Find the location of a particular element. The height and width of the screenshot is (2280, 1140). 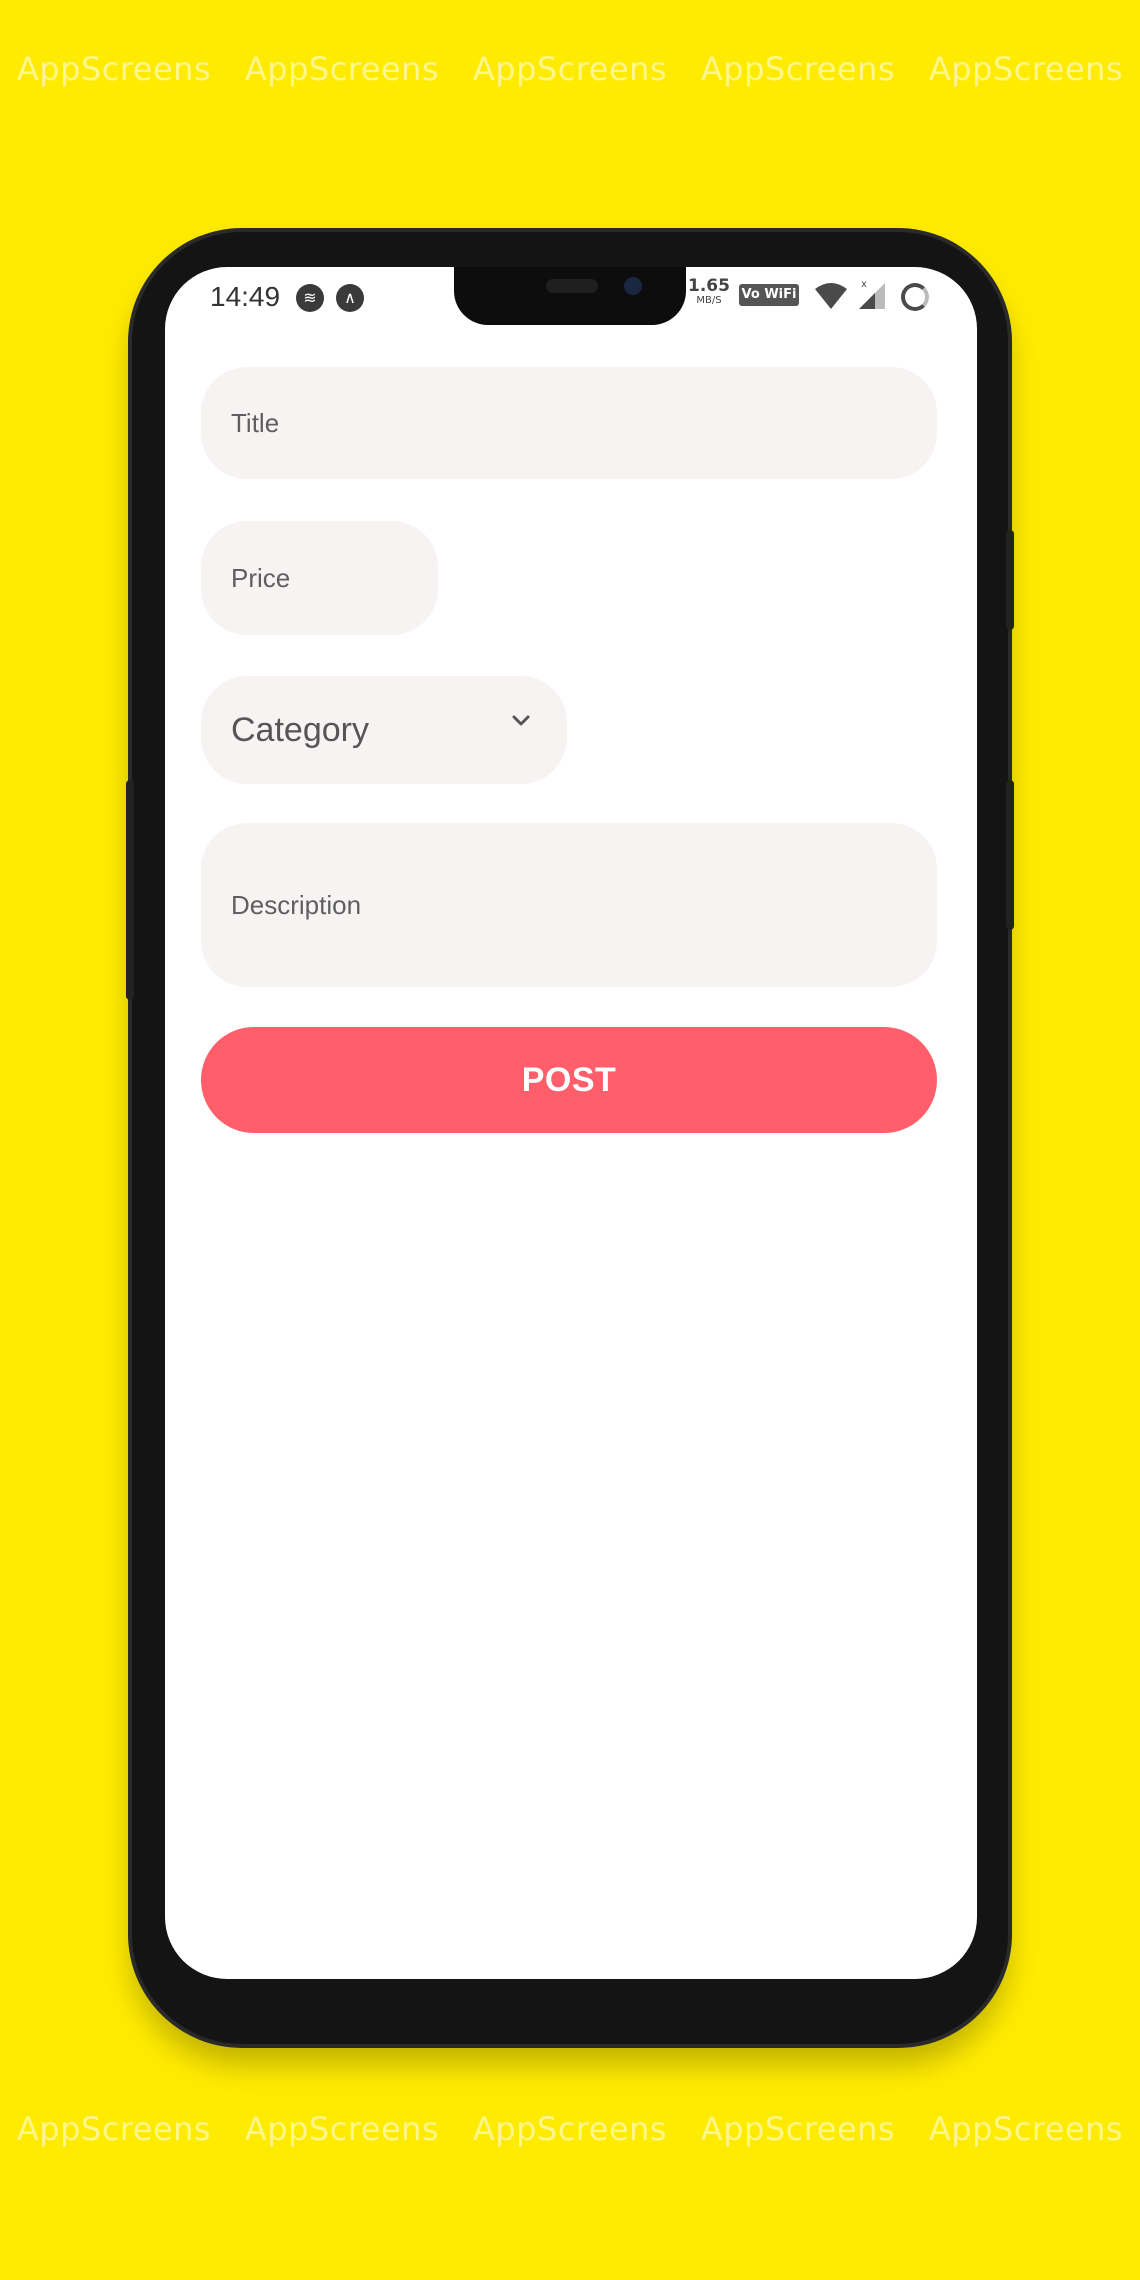

status-time: 14:49 is located at coordinates (245, 296).